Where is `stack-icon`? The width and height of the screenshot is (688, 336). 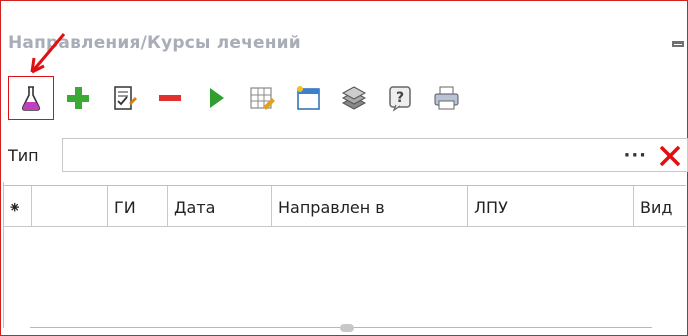 stack-icon is located at coordinates (354, 98).